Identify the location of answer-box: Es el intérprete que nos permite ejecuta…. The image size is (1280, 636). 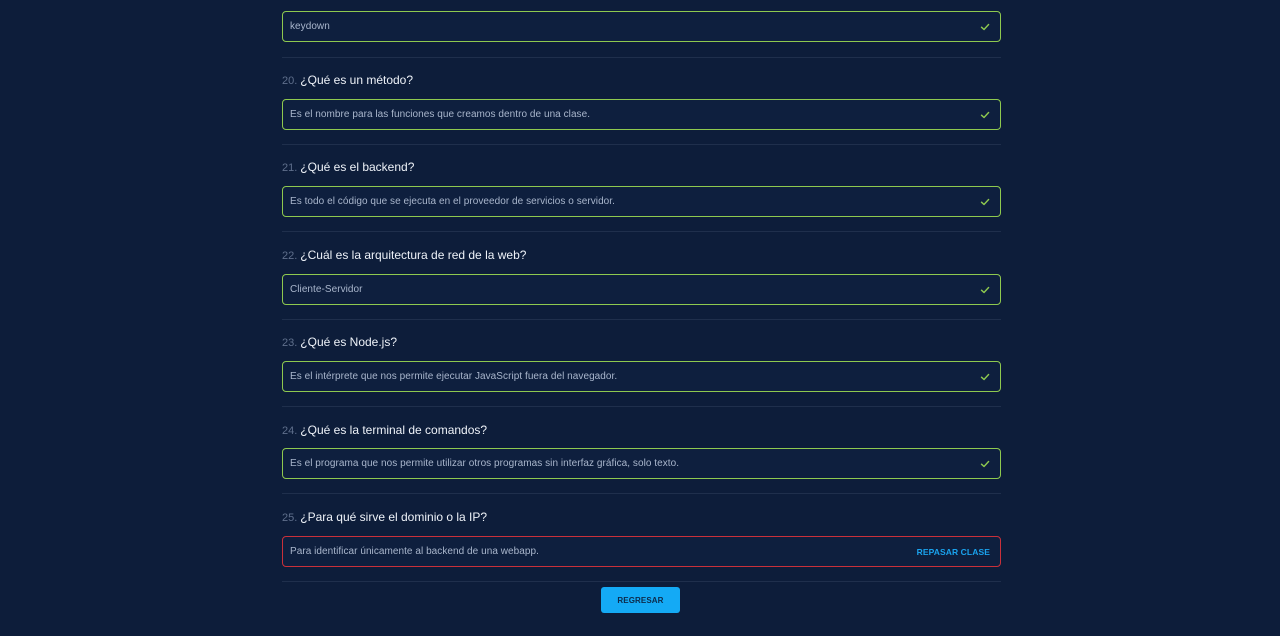
(641, 376).